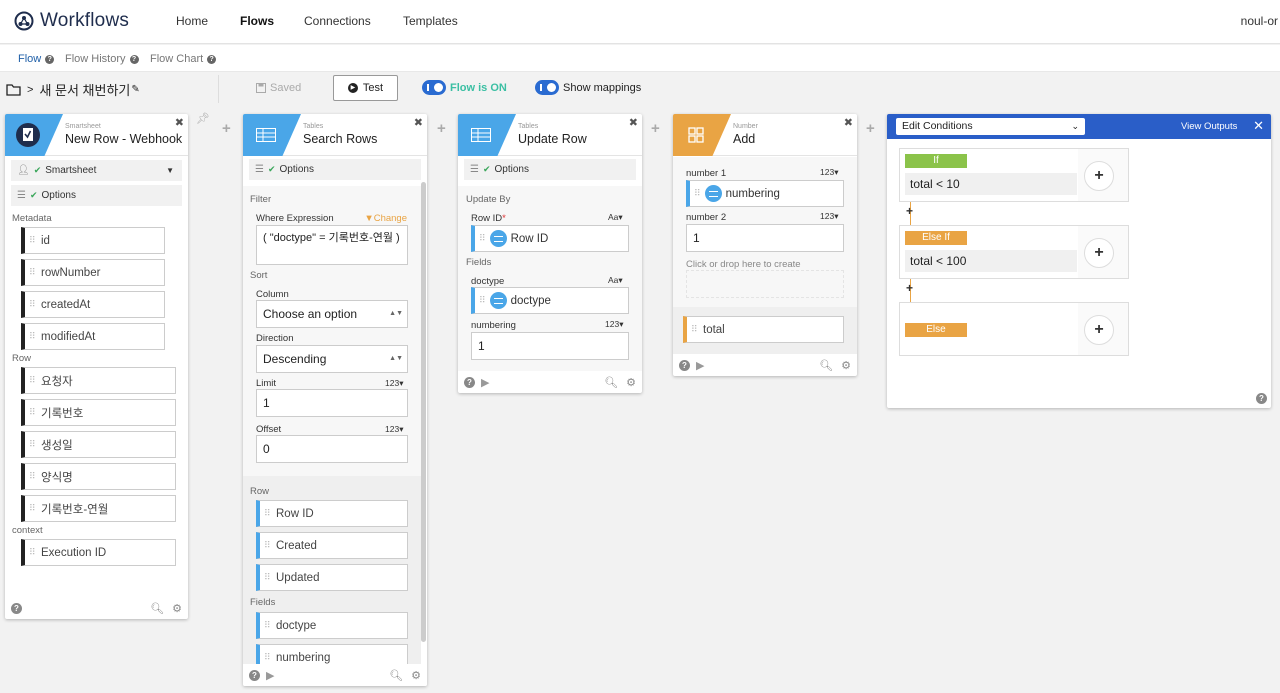 The image size is (1280, 693). What do you see at coordinates (990, 126) in the screenshot?
I see `conditions-mode-select: Edit Conditions ⌄` at bounding box center [990, 126].